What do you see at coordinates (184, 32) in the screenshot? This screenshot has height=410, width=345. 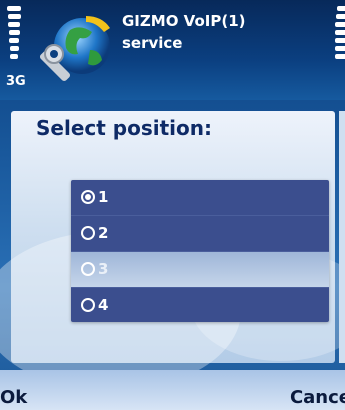 I see `app-title: GIZMO VoIP(1) service` at bounding box center [184, 32].